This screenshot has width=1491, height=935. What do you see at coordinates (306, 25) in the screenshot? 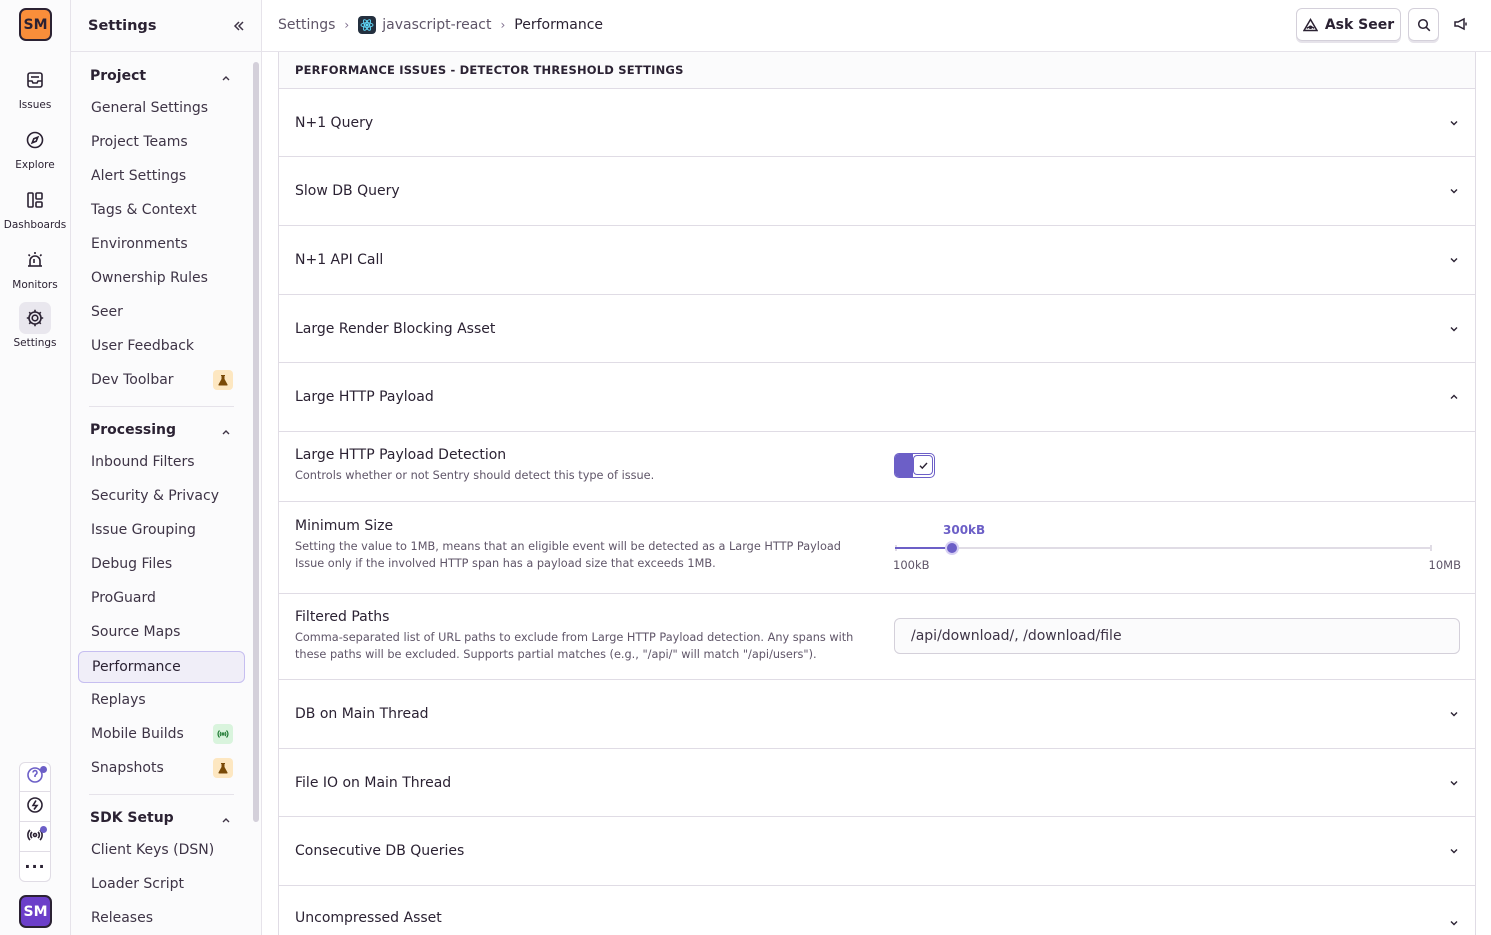
I see `breadcrumb-settings: Settings` at bounding box center [306, 25].